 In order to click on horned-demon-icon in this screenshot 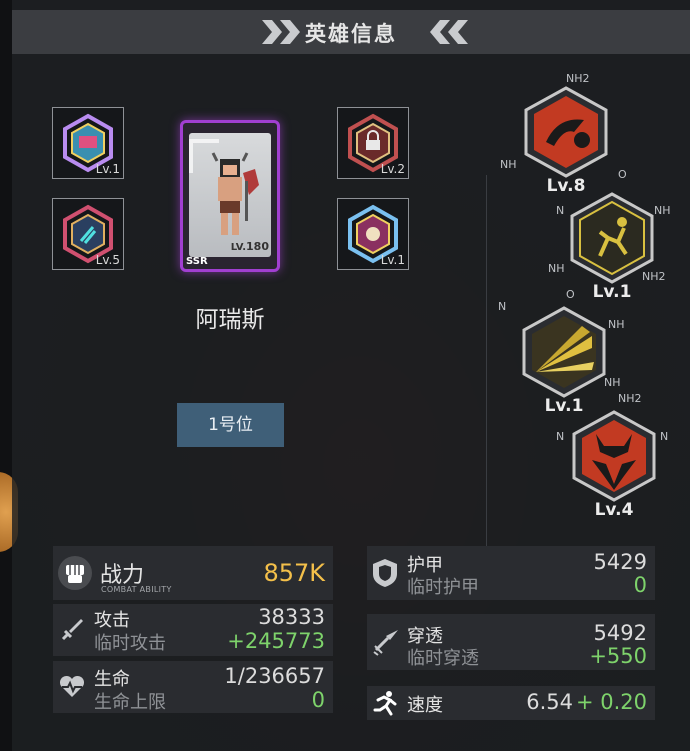, I will do `click(614, 456)`.